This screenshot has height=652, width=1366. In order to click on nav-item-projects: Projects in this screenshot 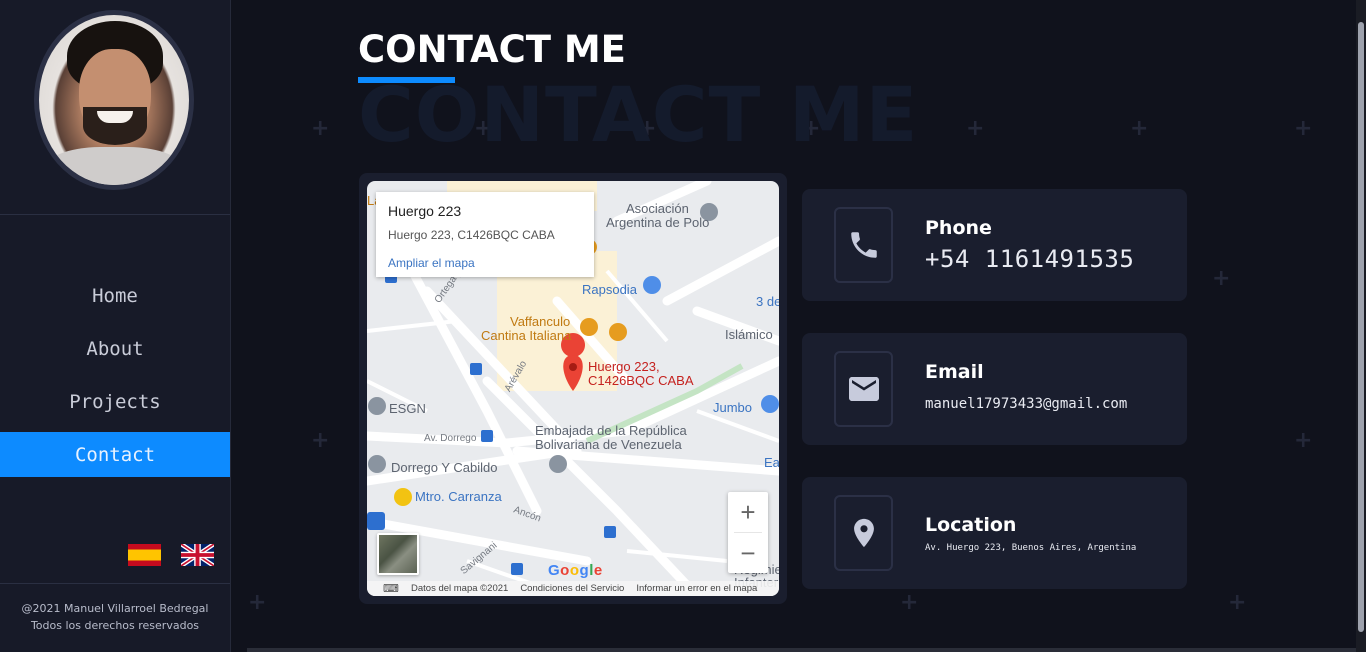, I will do `click(115, 401)`.